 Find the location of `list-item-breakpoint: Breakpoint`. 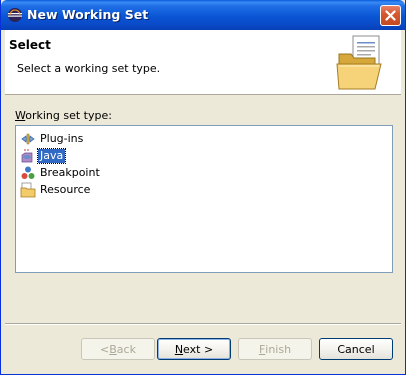

list-item-breakpoint: Breakpoint is located at coordinates (61, 172).